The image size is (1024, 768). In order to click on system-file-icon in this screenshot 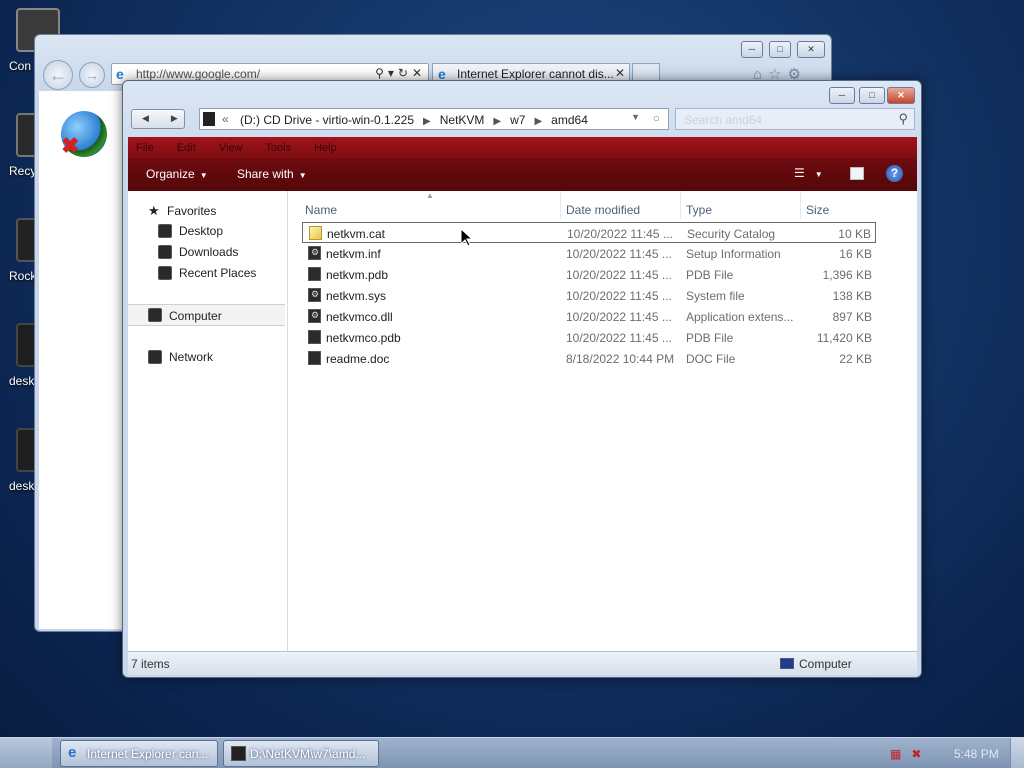, I will do `click(314, 295)`.